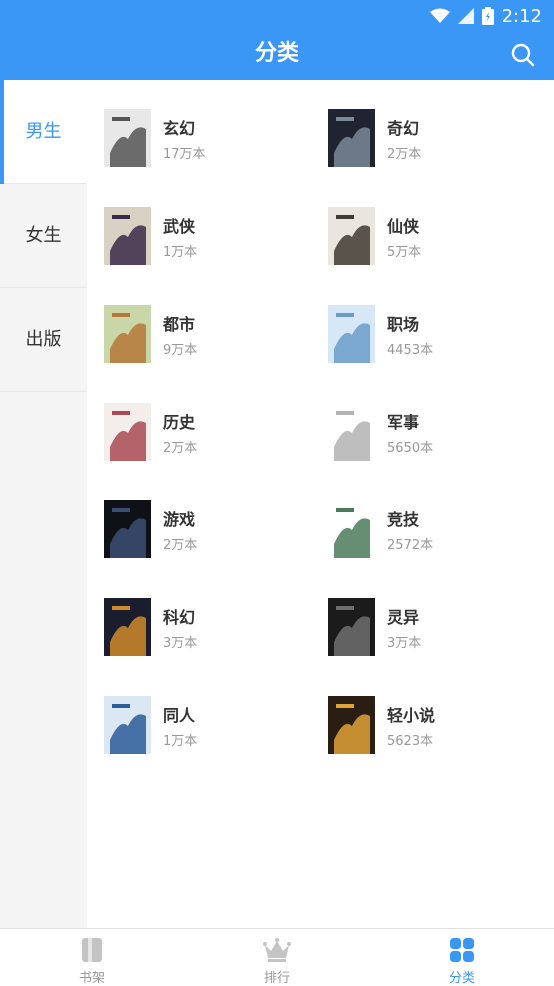  What do you see at coordinates (438, 726) in the screenshot?
I see `category-item-qingxiaoshuo: 轻小说 5623本` at bounding box center [438, 726].